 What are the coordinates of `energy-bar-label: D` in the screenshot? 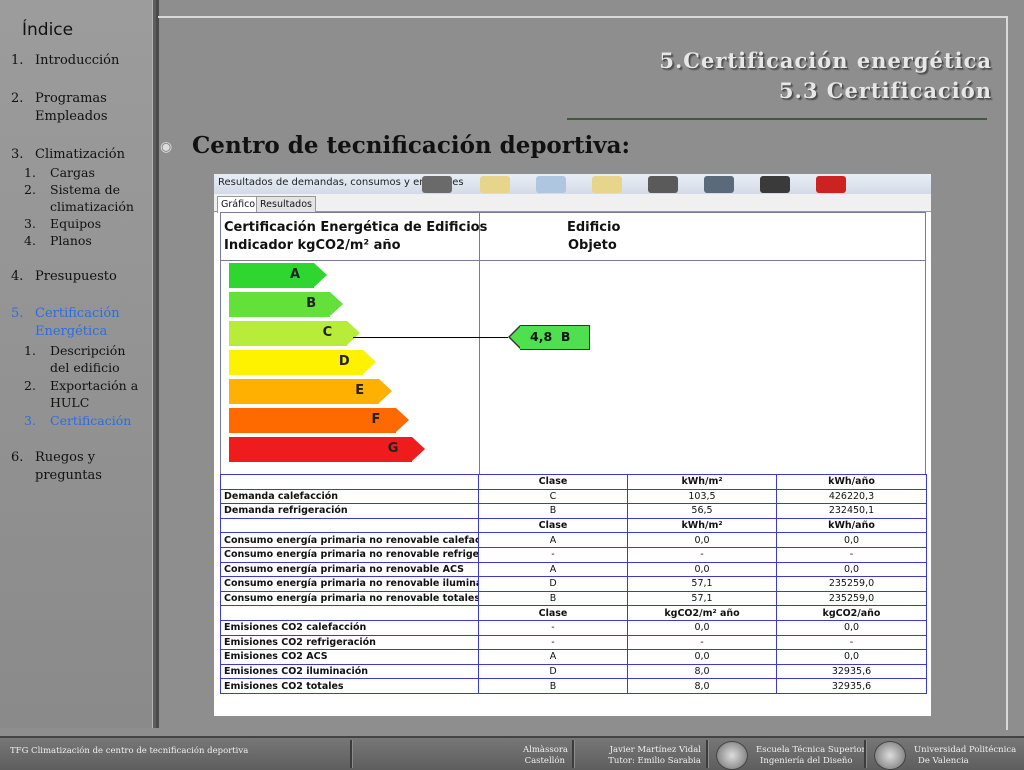 It's located at (344, 361).